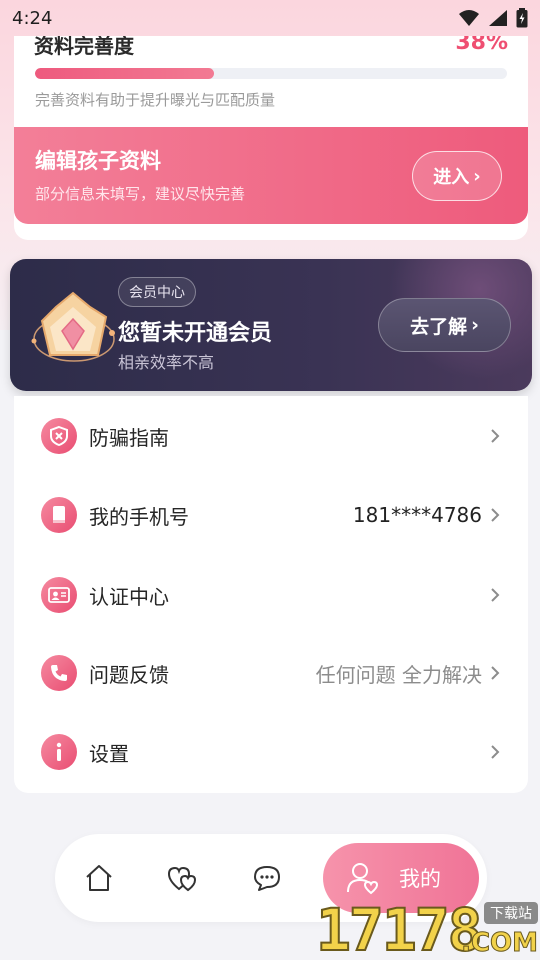 This screenshot has width=540, height=960. I want to click on status-icons, so click(493, 18).